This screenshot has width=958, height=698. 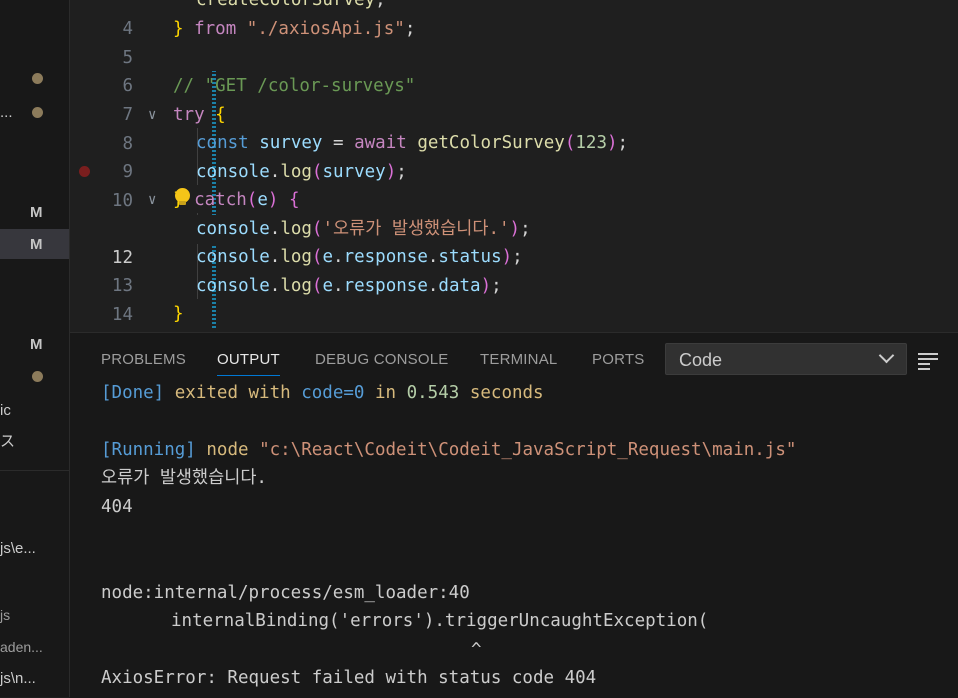 I want to click on output-token: node, so click(x=227, y=450).